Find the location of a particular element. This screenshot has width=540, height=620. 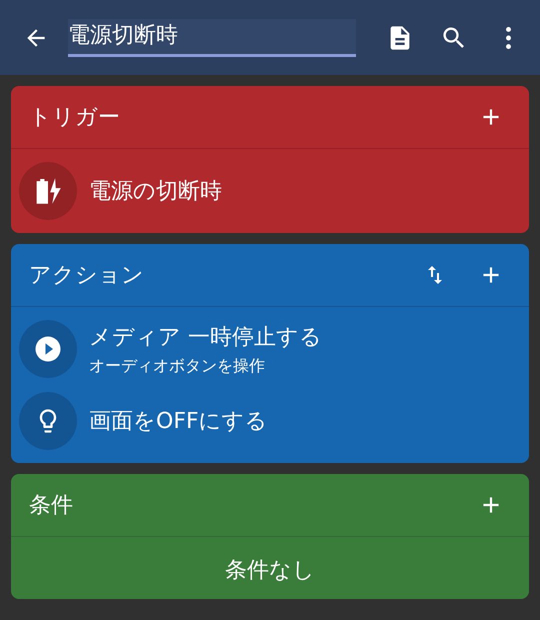

list-item: 電源の切断時 is located at coordinates (270, 191).